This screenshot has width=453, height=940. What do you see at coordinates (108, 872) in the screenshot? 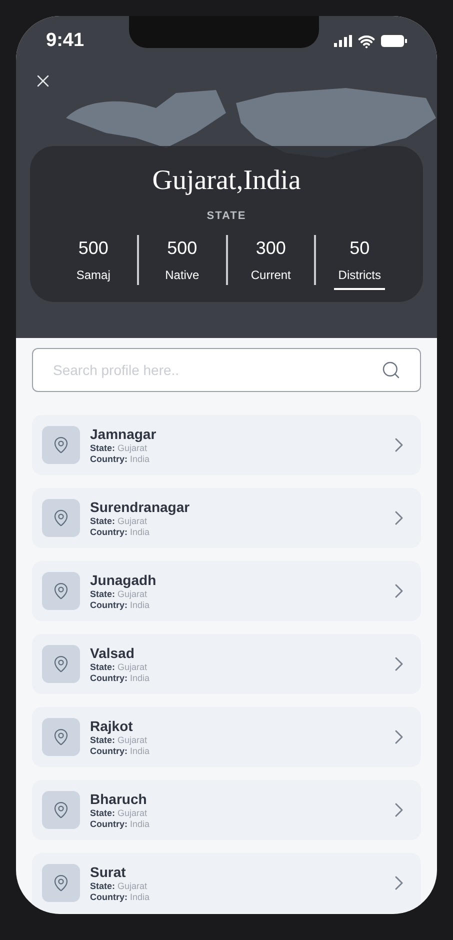
I see `district-name: Surat` at bounding box center [108, 872].